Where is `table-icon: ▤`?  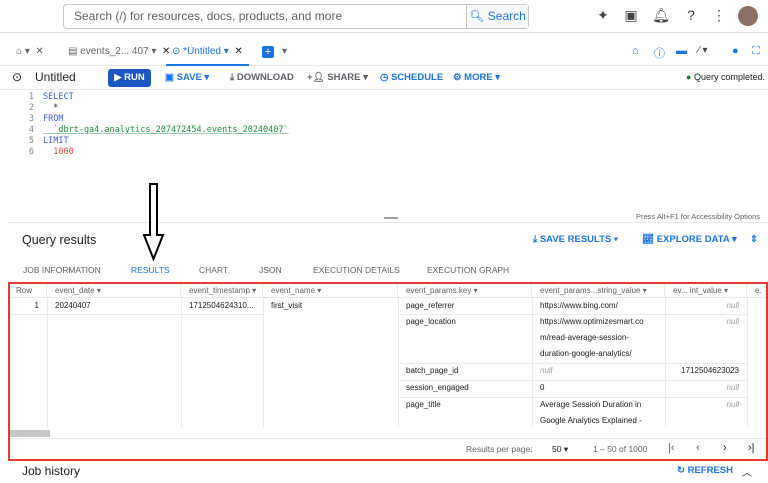 table-icon: ▤ is located at coordinates (73, 51).